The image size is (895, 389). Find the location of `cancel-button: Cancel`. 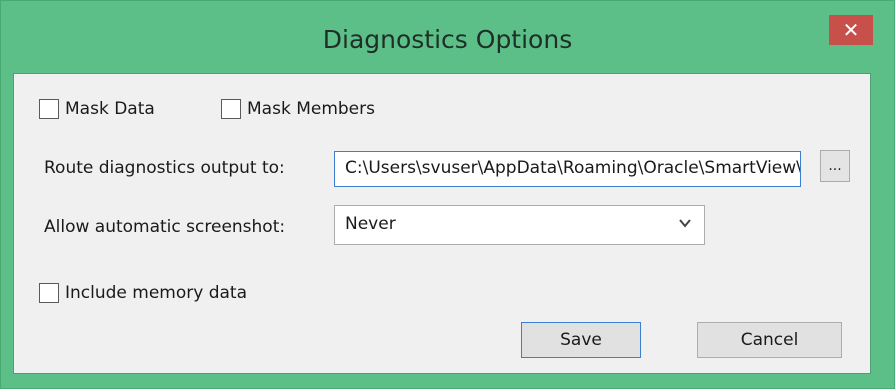

cancel-button: Cancel is located at coordinates (769, 340).